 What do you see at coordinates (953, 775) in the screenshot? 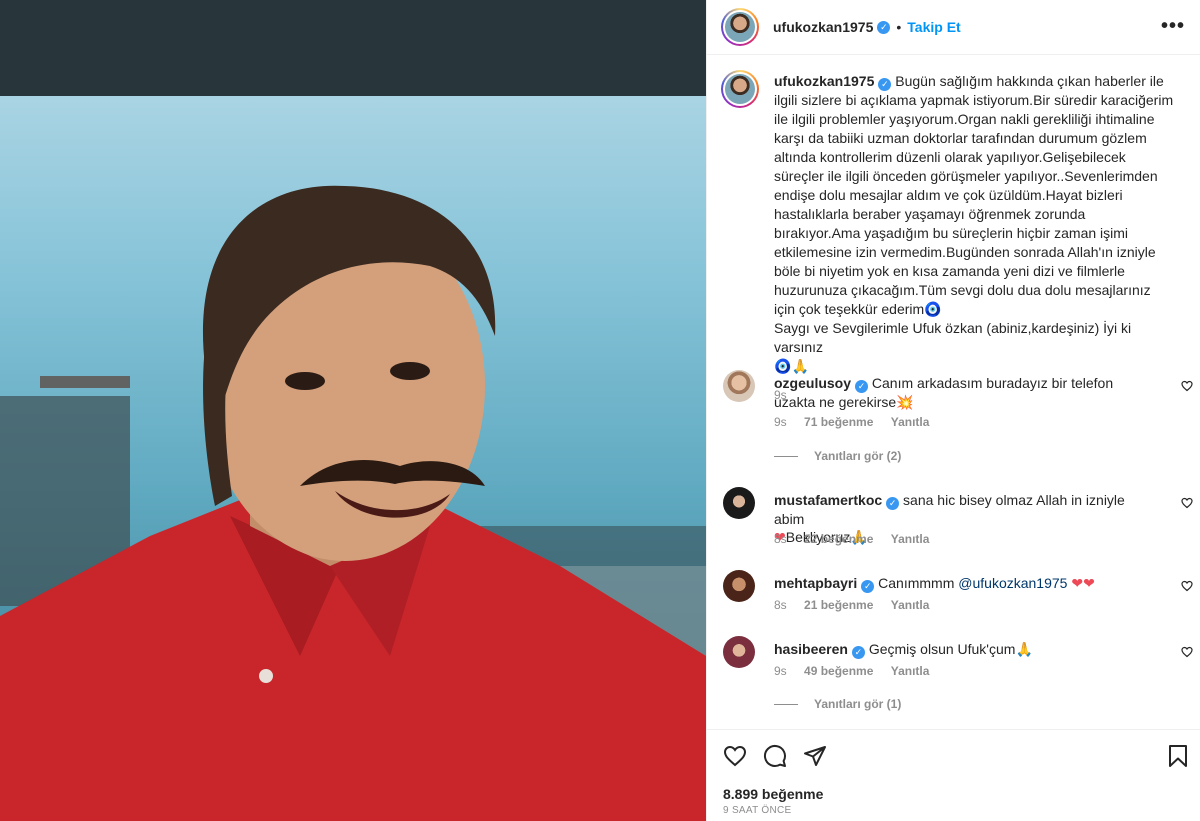
I see `post-actions: 8.899 beğenme 9 SAAT ÖNCE` at bounding box center [953, 775].